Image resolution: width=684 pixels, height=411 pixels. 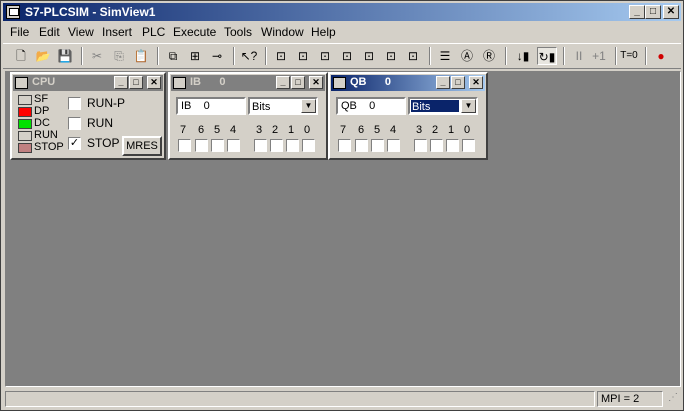 I want to click on single-scan-icon: ↓▮, so click(x=523, y=56).